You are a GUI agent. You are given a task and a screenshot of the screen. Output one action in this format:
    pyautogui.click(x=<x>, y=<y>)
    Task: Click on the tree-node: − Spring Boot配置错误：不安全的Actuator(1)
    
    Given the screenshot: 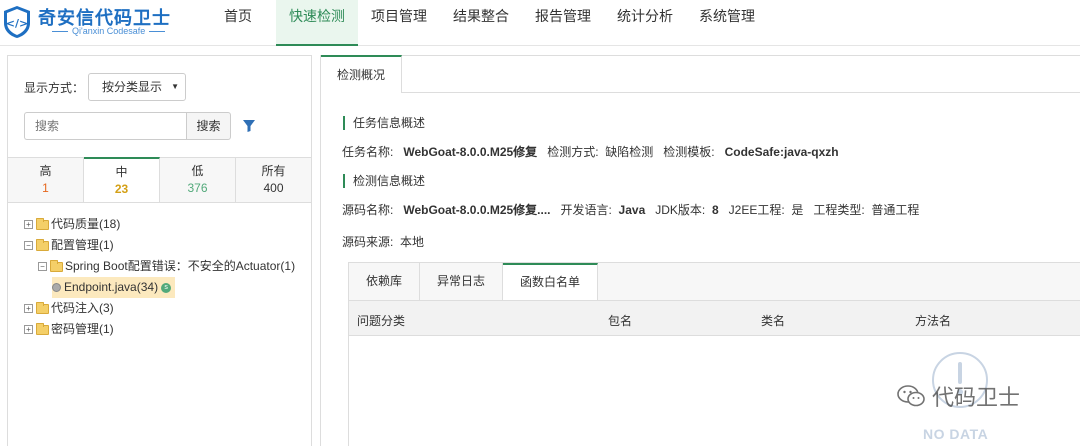 What is the action you would take?
    pyautogui.click(x=166, y=266)
    